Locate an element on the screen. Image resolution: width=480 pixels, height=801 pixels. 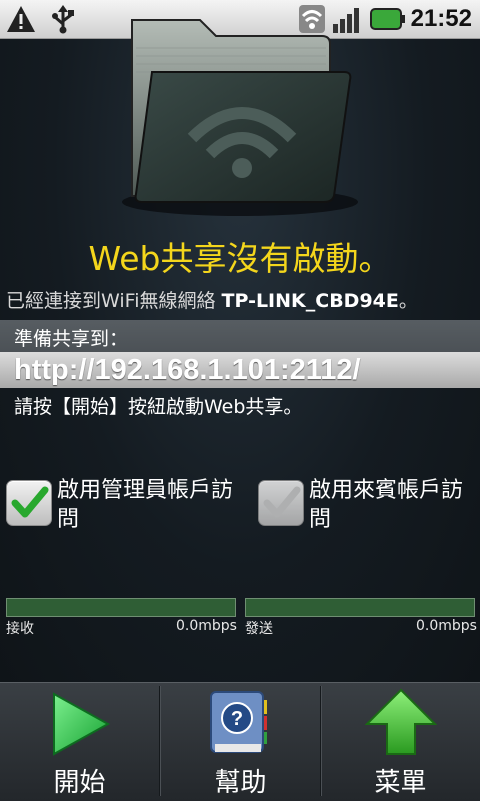
checkmark-icon is located at coordinates (30, 502).